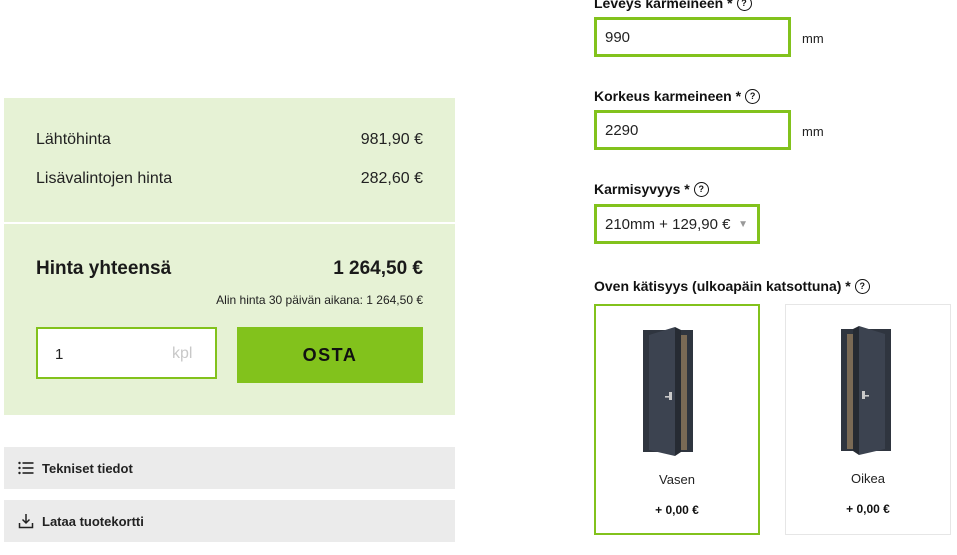 The image size is (957, 555). Describe the element at coordinates (87, 468) in the screenshot. I see `tech-specs-label: Tekniset tiedot` at that location.